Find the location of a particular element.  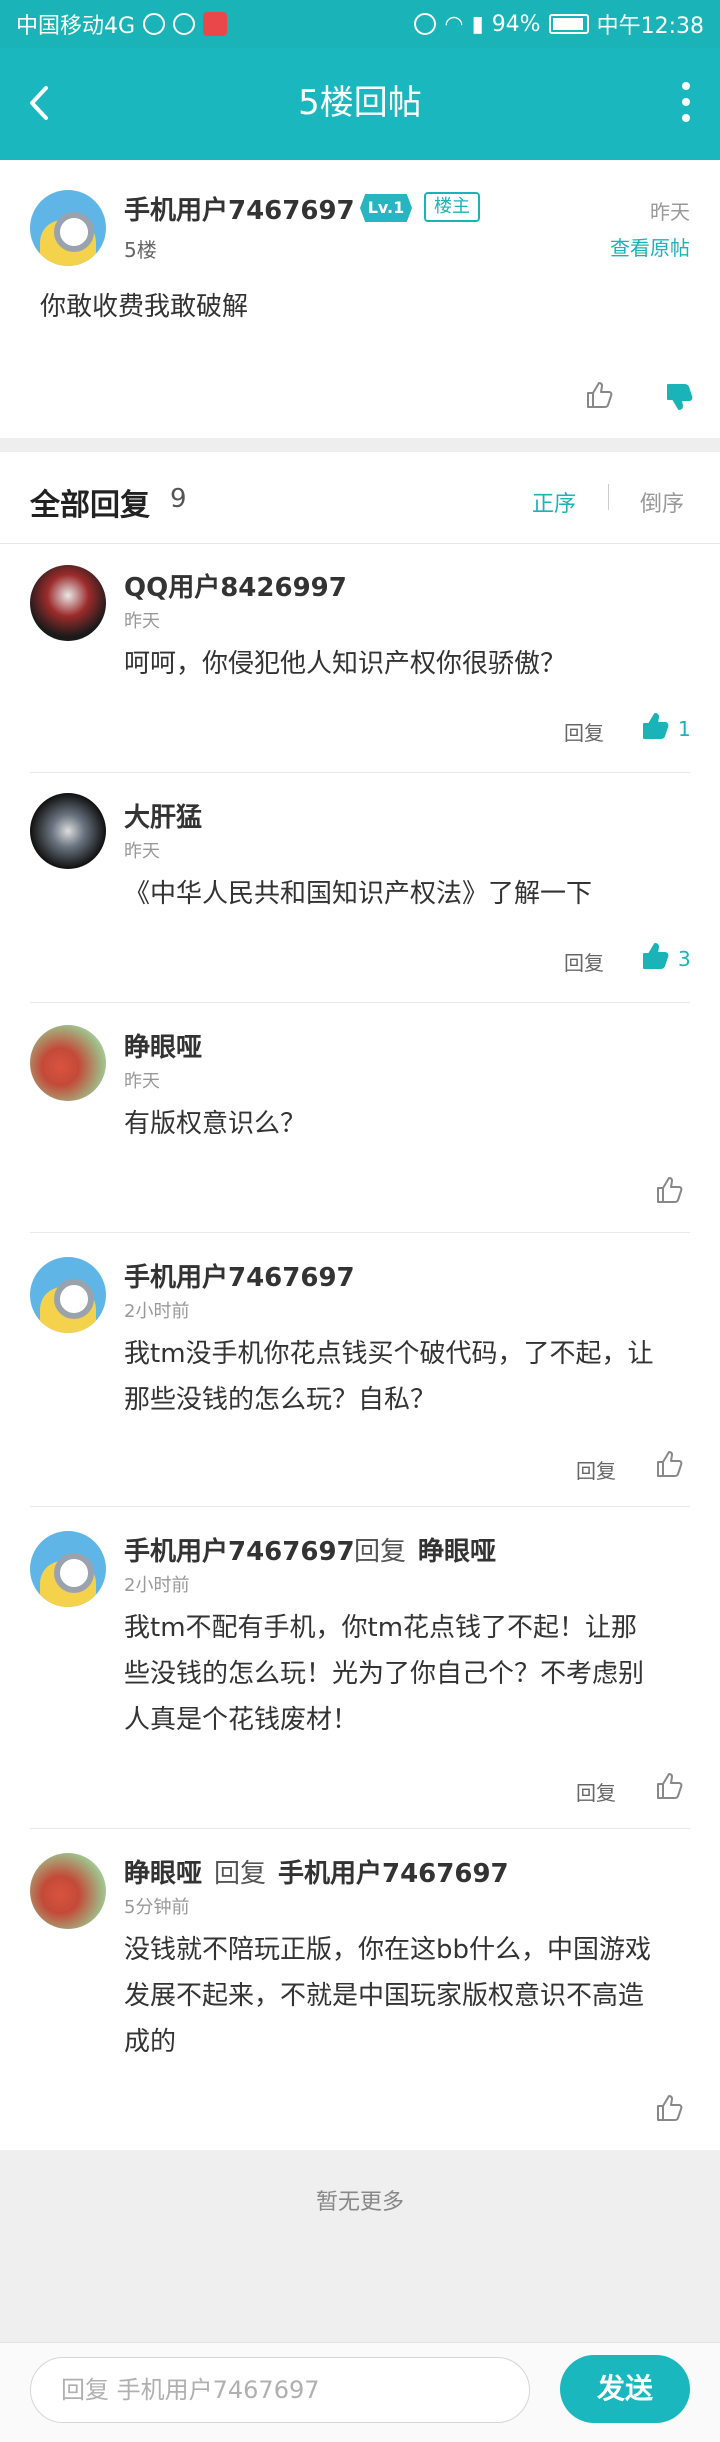

level-badge: Lv.1 is located at coordinates (386, 208).